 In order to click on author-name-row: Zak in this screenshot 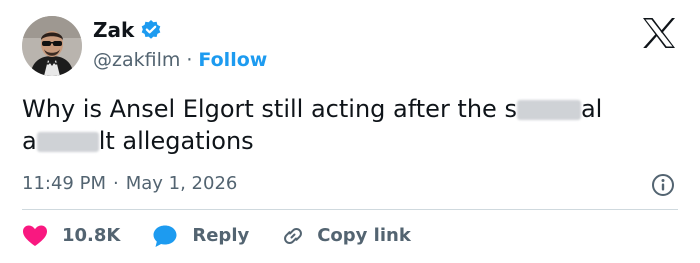, I will do `click(127, 30)`.